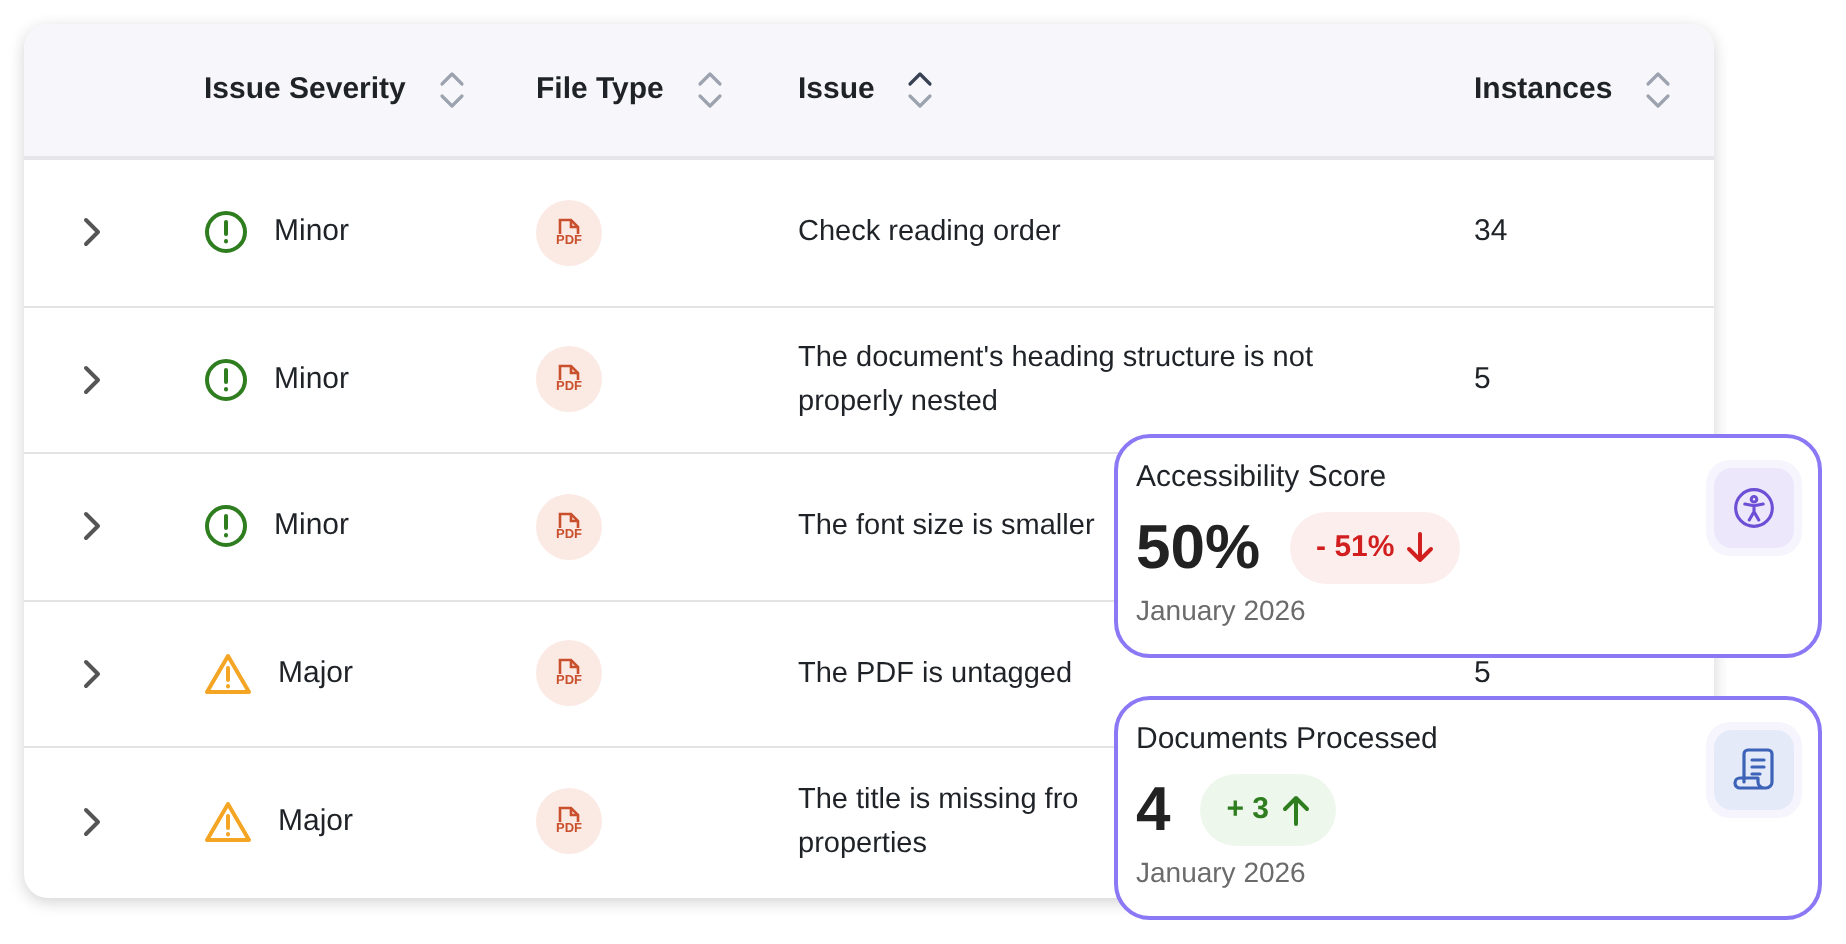 This screenshot has height=944, width=1846. What do you see at coordinates (1153, 810) in the screenshot?
I see `metric-value: 4` at bounding box center [1153, 810].